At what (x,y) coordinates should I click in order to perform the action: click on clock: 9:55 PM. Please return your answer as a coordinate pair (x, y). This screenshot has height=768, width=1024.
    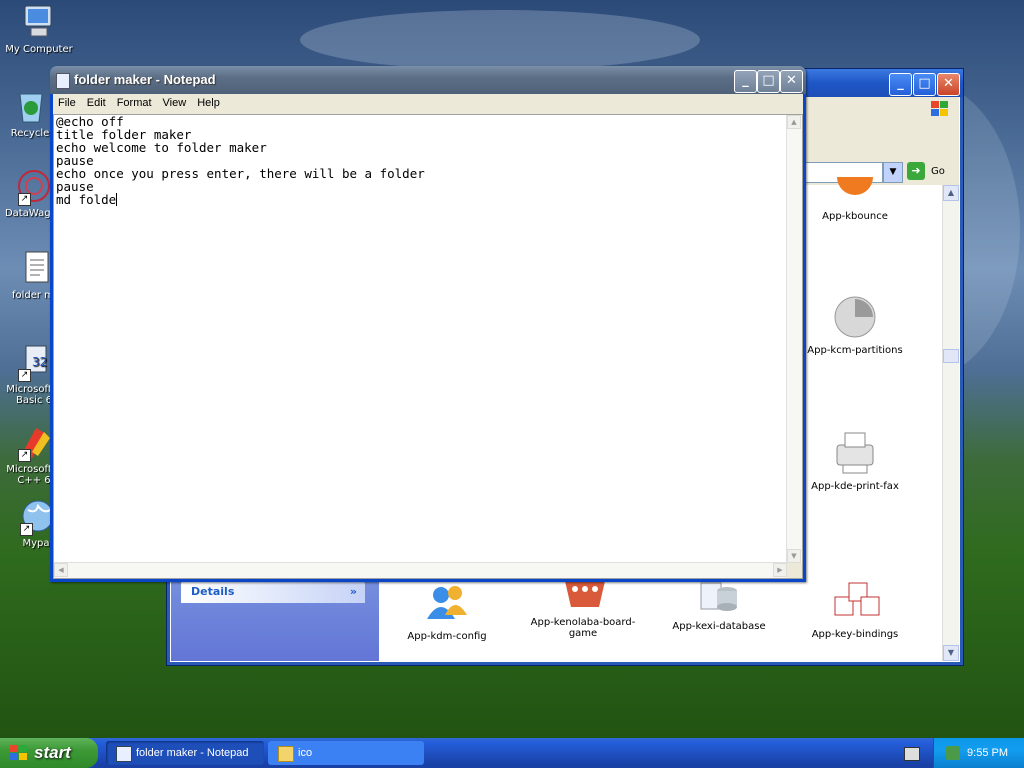
    Looking at the image, I should click on (987, 753).